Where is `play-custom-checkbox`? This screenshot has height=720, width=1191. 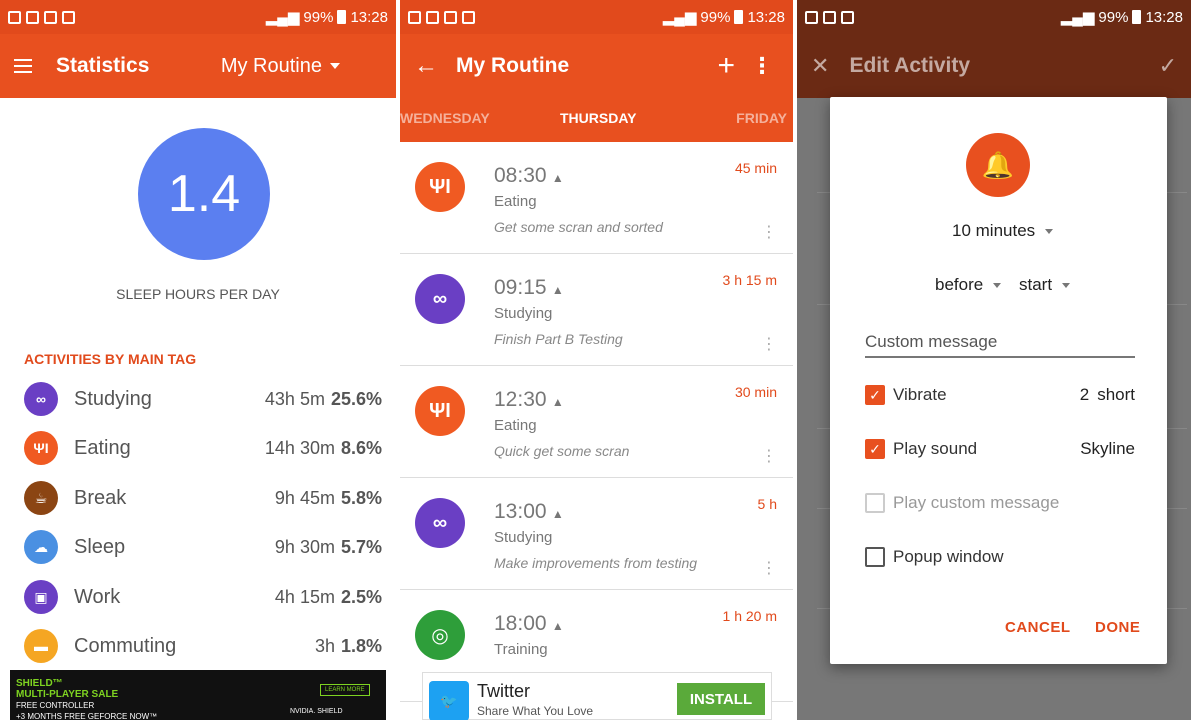 play-custom-checkbox is located at coordinates (875, 503).